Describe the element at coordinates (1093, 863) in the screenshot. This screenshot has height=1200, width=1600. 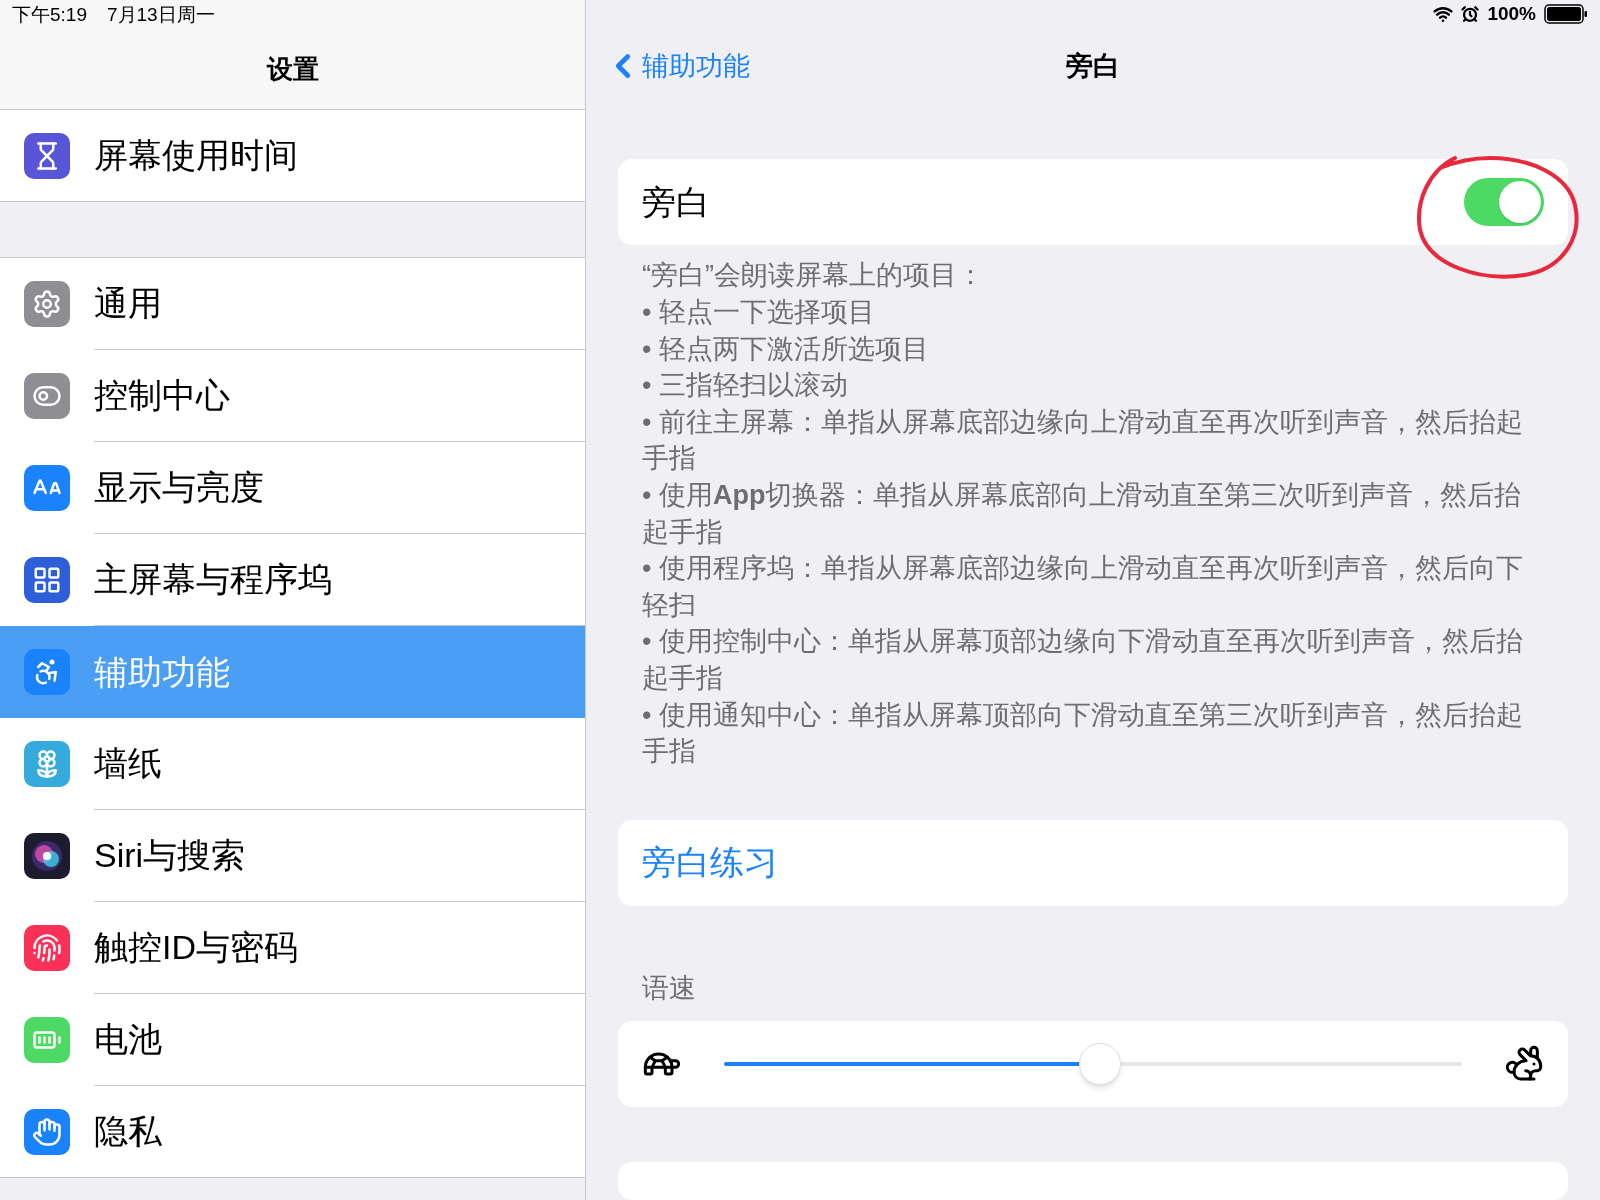
I see `practice-button: 旁白练习` at that location.